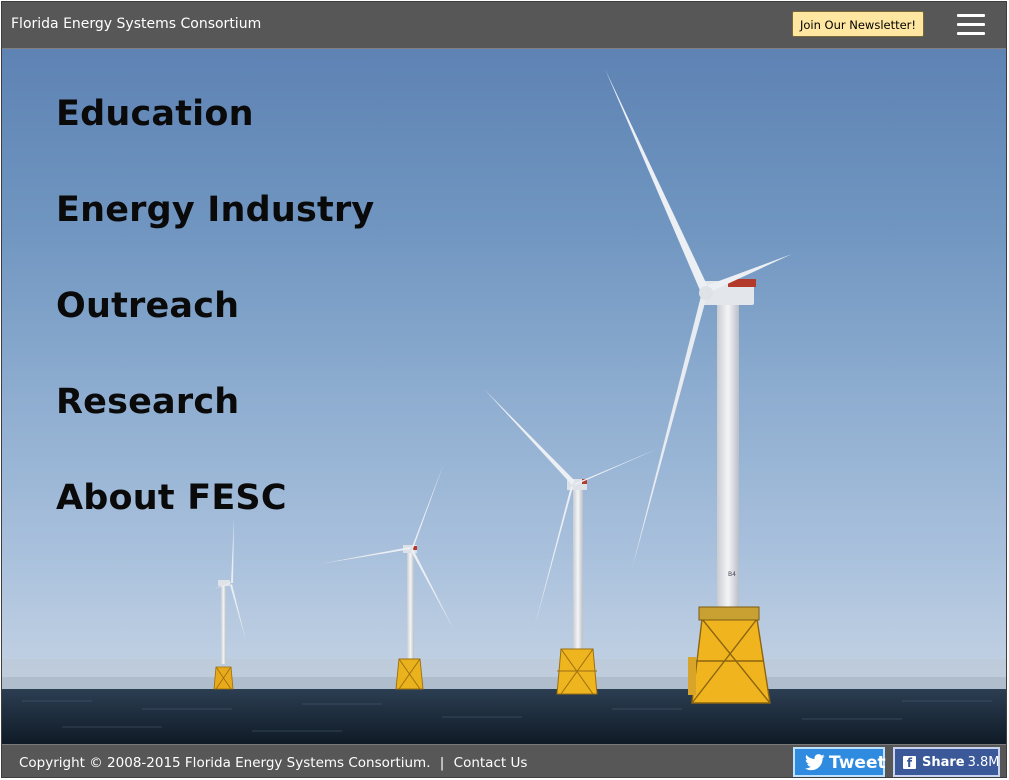 Image resolution: width=1009 pixels, height=780 pixels. Describe the element at coordinates (909, 763) in the screenshot. I see `facebook-icon: f` at that location.